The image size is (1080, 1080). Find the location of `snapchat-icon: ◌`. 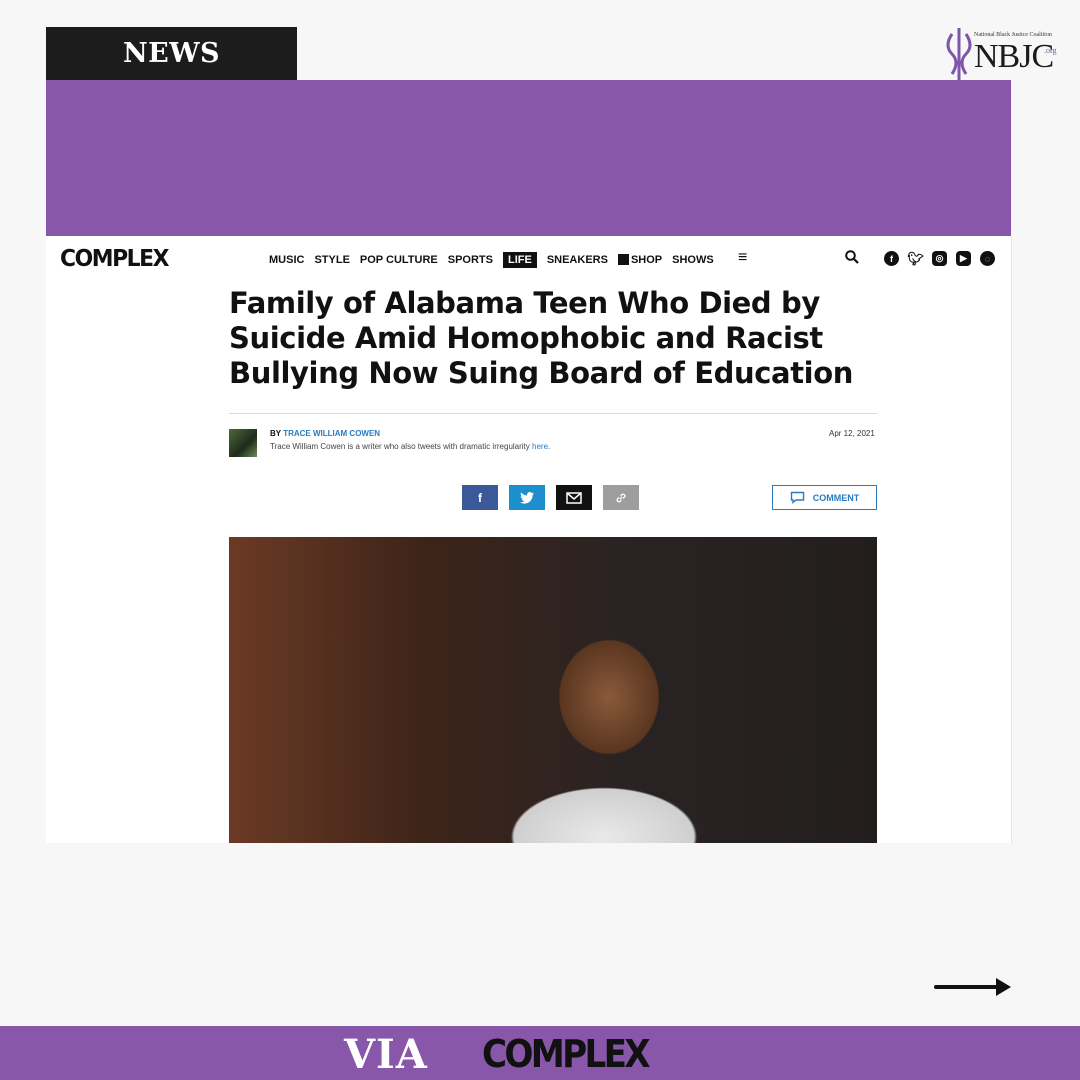

snapchat-icon: ◌ is located at coordinates (987, 258).